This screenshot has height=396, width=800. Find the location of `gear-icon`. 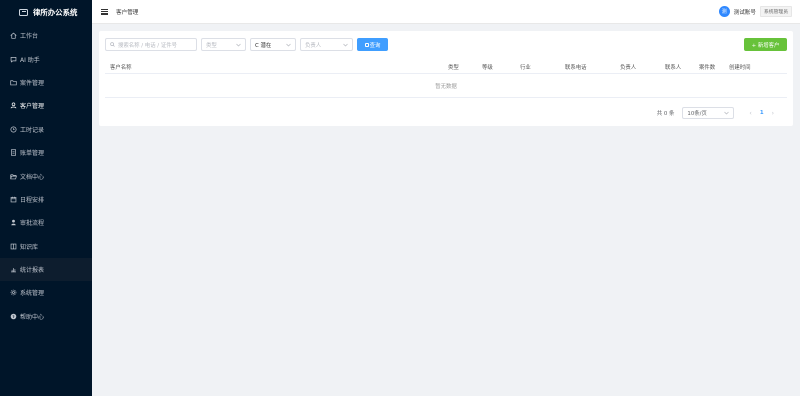

gear-icon is located at coordinates (13, 293).